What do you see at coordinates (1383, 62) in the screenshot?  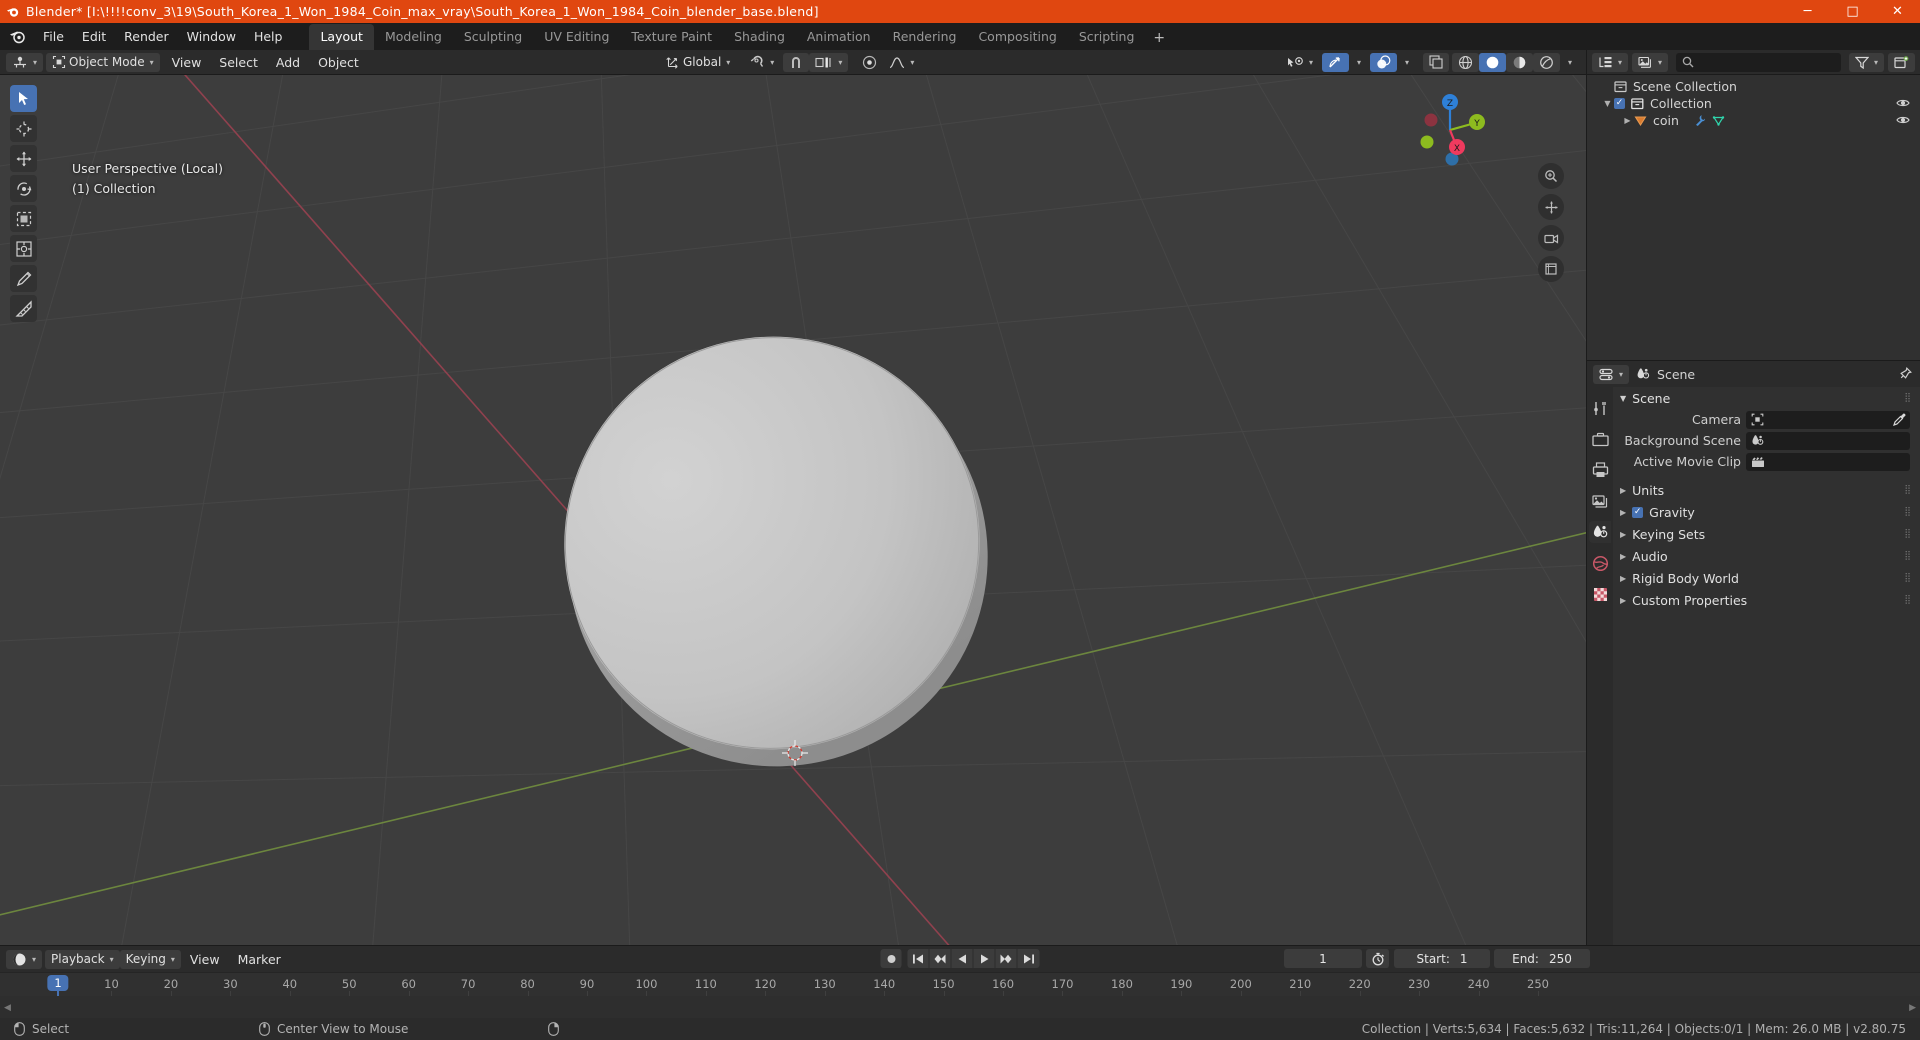 I see `overlays-toggle` at bounding box center [1383, 62].